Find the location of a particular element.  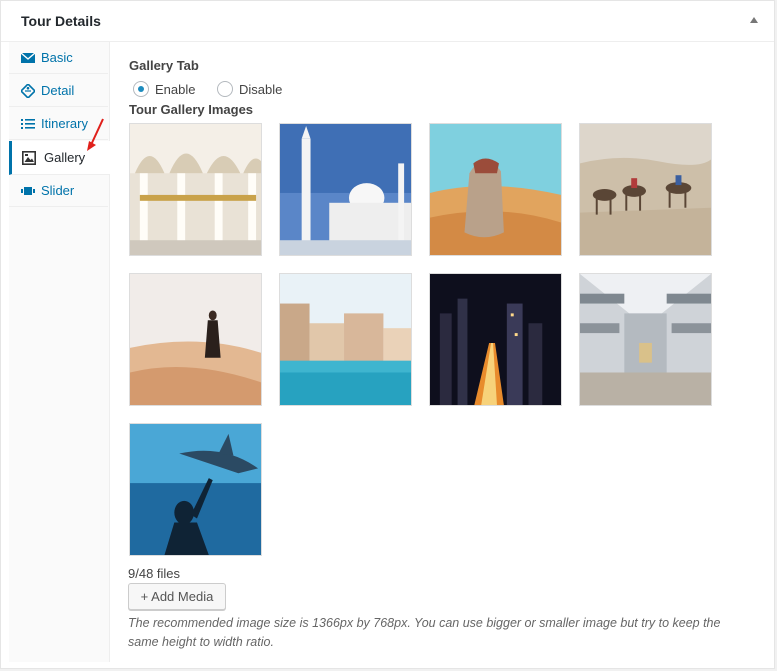

pointer-arrow-icon is located at coordinates (95, 134).